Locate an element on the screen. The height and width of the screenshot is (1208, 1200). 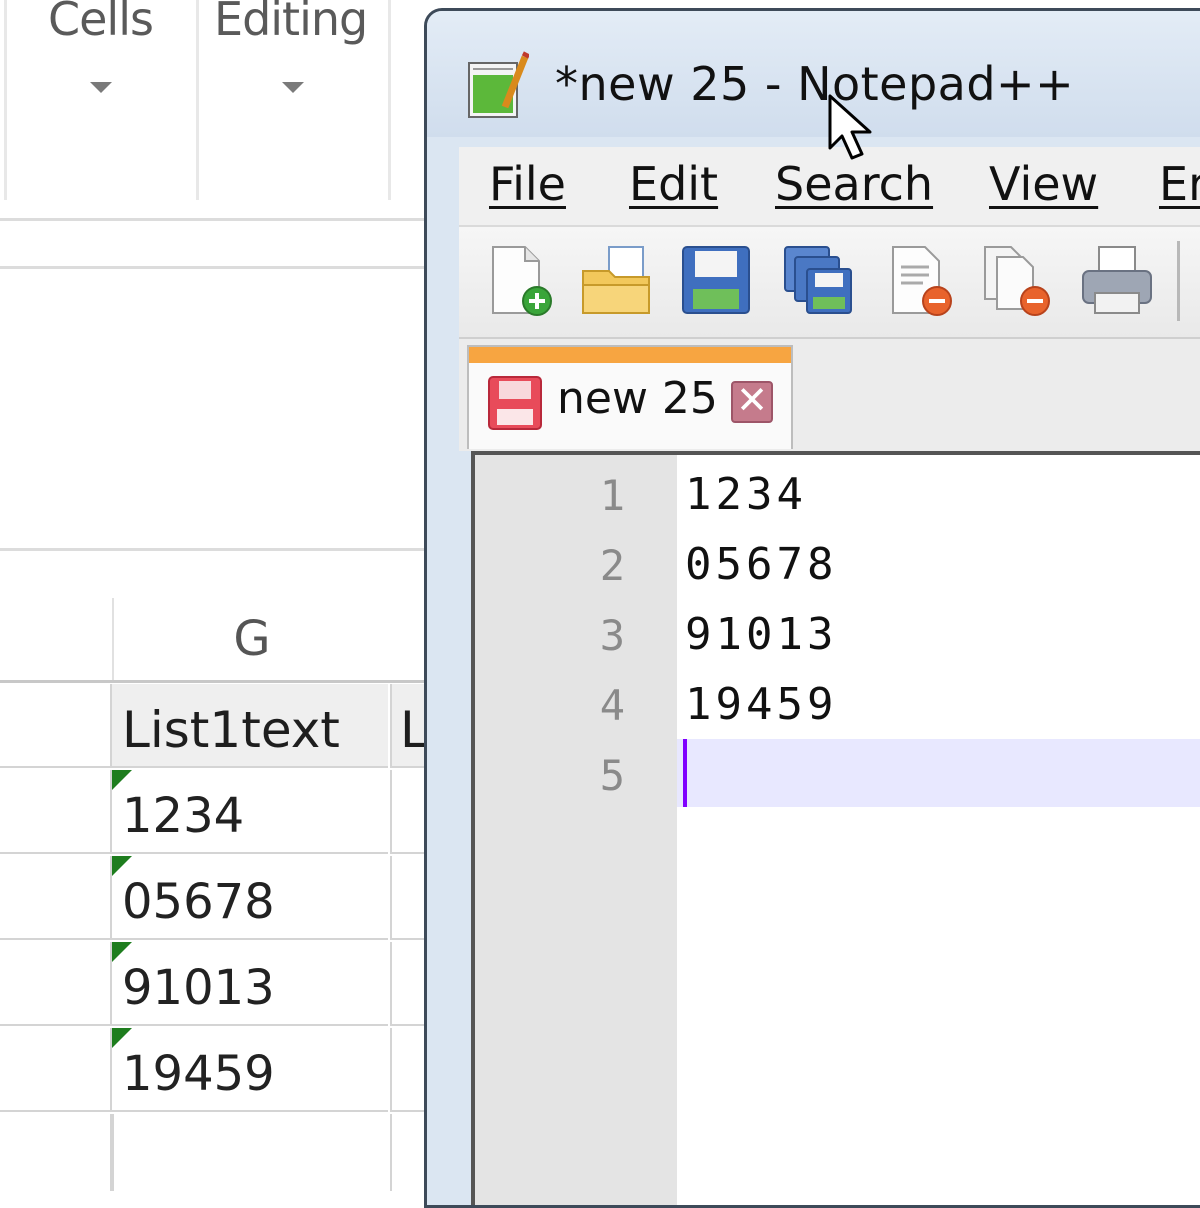
tab-bar: new 25 ✕ is located at coordinates (829, 395).